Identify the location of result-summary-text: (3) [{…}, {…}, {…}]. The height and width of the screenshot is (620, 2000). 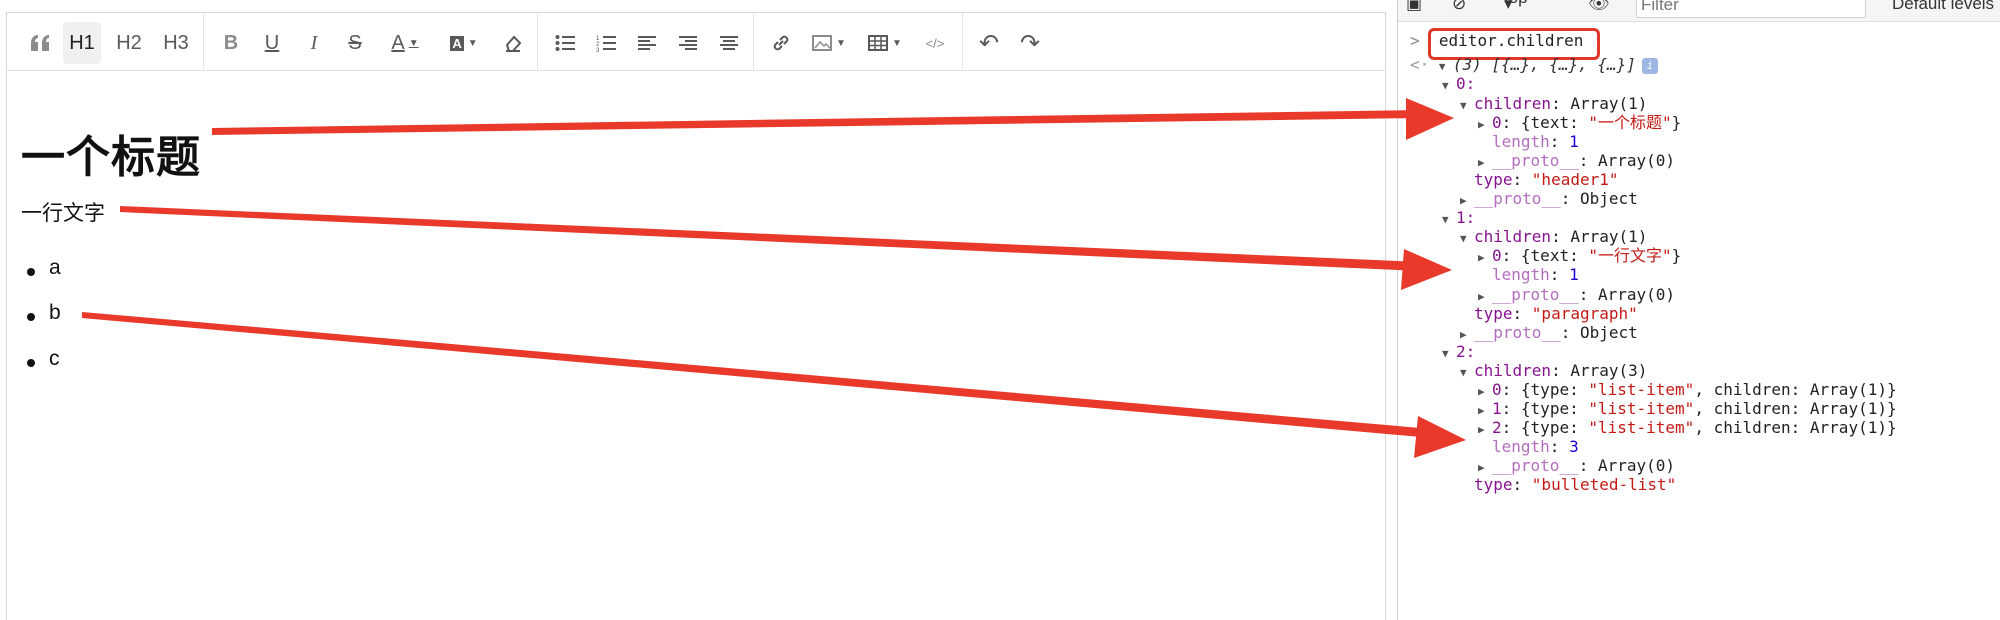
(1544, 64).